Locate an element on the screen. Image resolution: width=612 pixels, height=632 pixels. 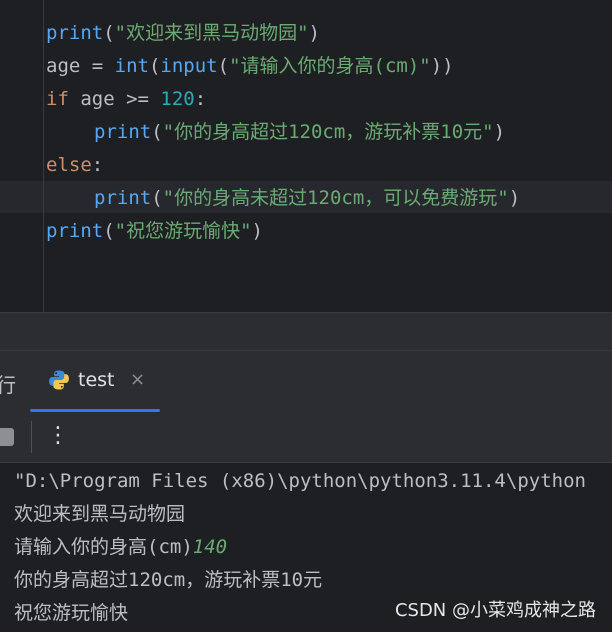
python-icon is located at coordinates (59, 380).